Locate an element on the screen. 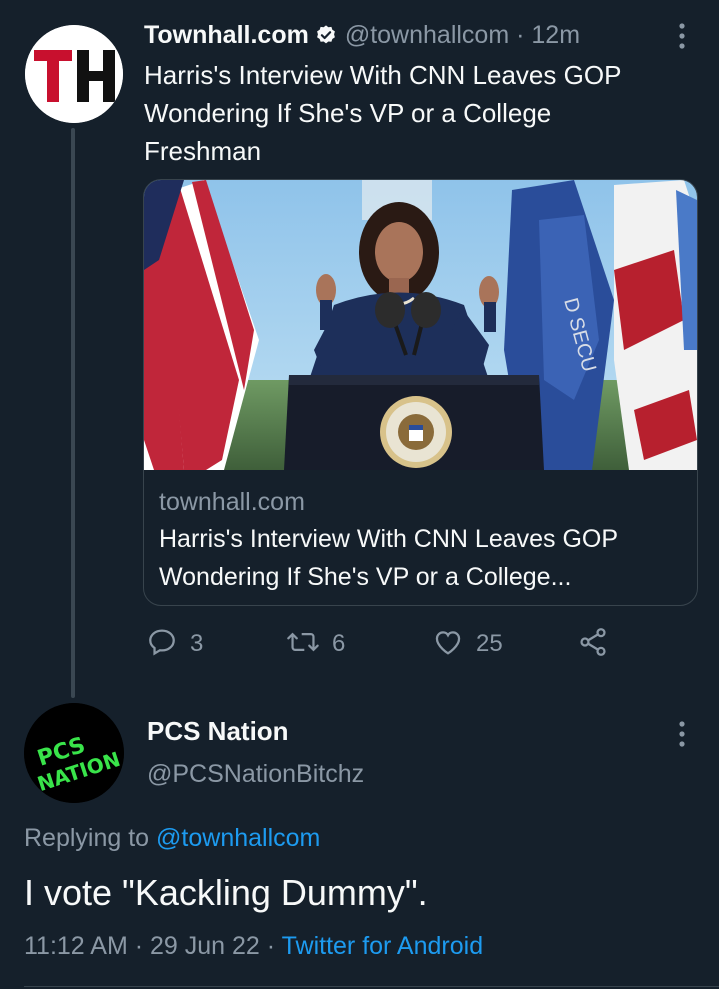 This screenshot has width=719, height=989. reply-author-handle: @PCSNationBitchz is located at coordinates (255, 774).